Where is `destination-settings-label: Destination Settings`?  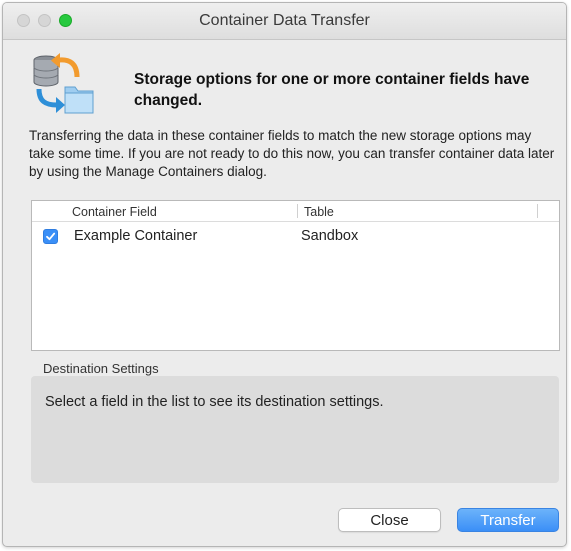 destination-settings-label: Destination Settings is located at coordinates (101, 368).